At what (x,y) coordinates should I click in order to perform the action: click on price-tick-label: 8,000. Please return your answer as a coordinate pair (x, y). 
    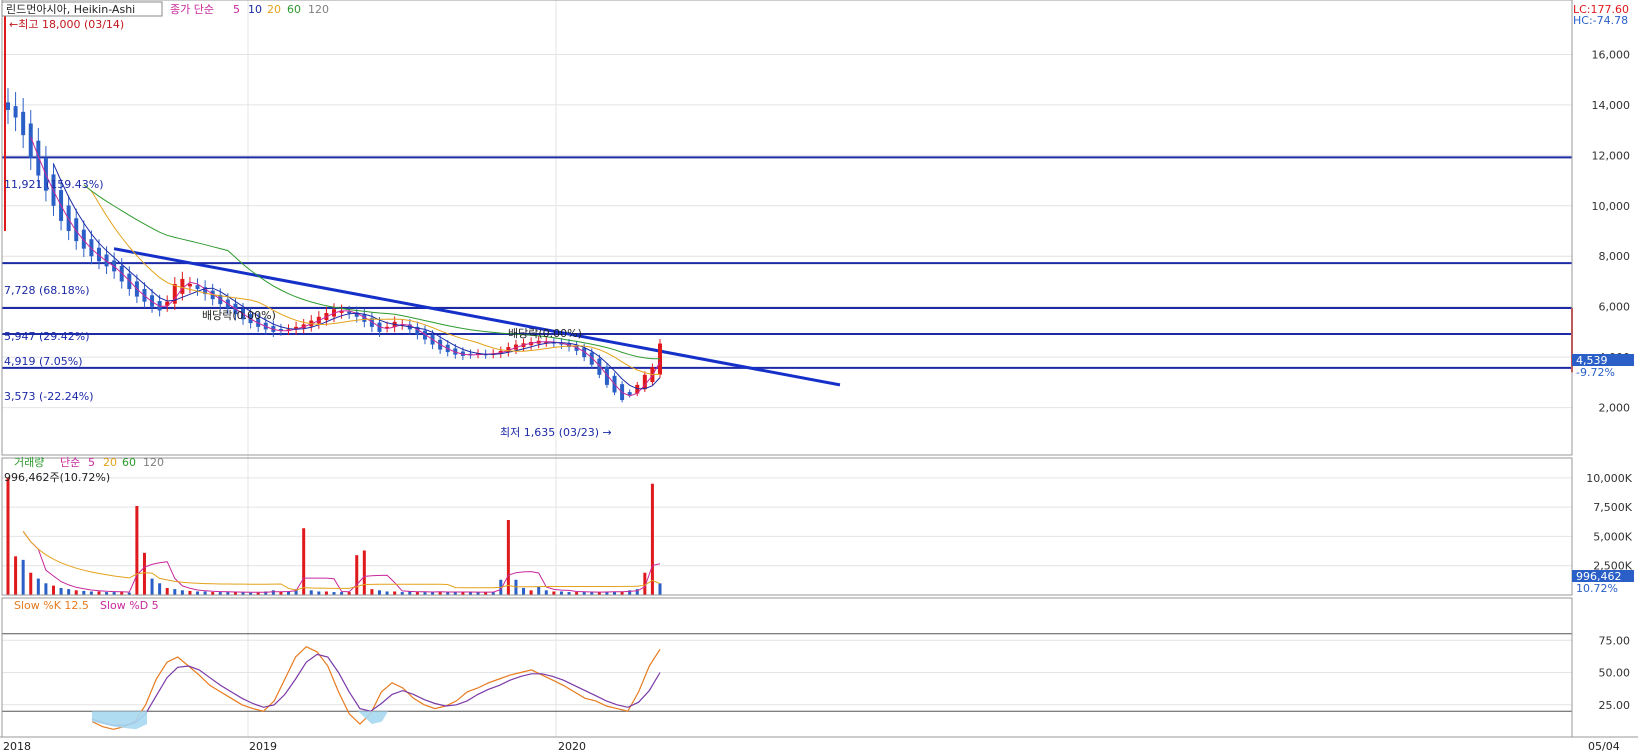
    Looking at the image, I should click on (1615, 256).